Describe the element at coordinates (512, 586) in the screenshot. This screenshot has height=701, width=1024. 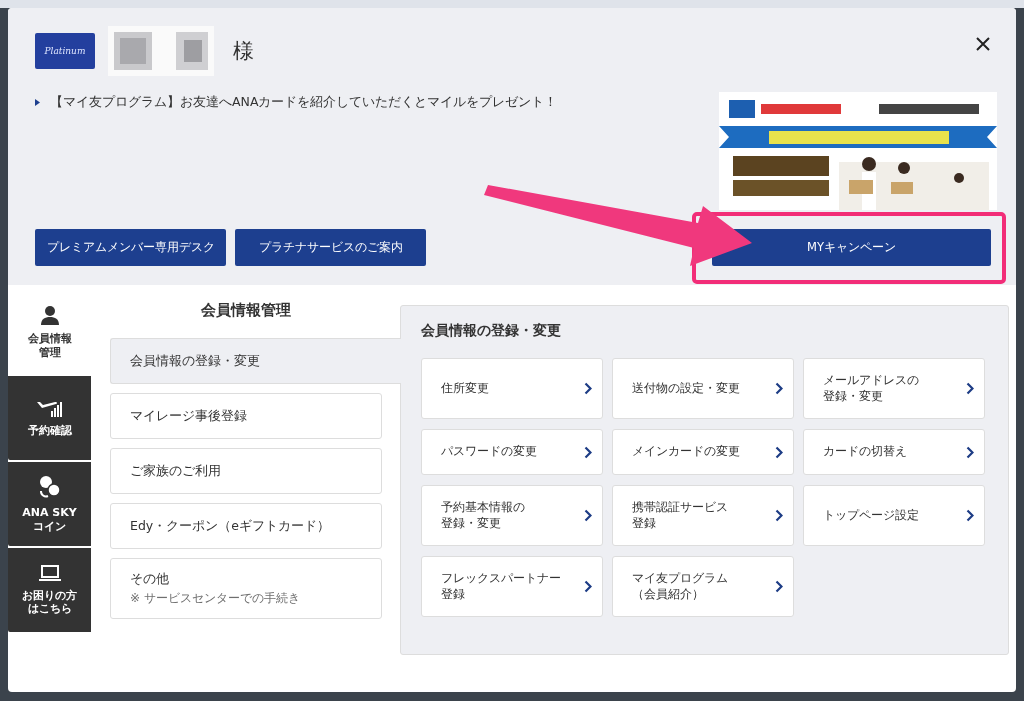
I see `link-tile: フレックスパートナー 登録` at that location.